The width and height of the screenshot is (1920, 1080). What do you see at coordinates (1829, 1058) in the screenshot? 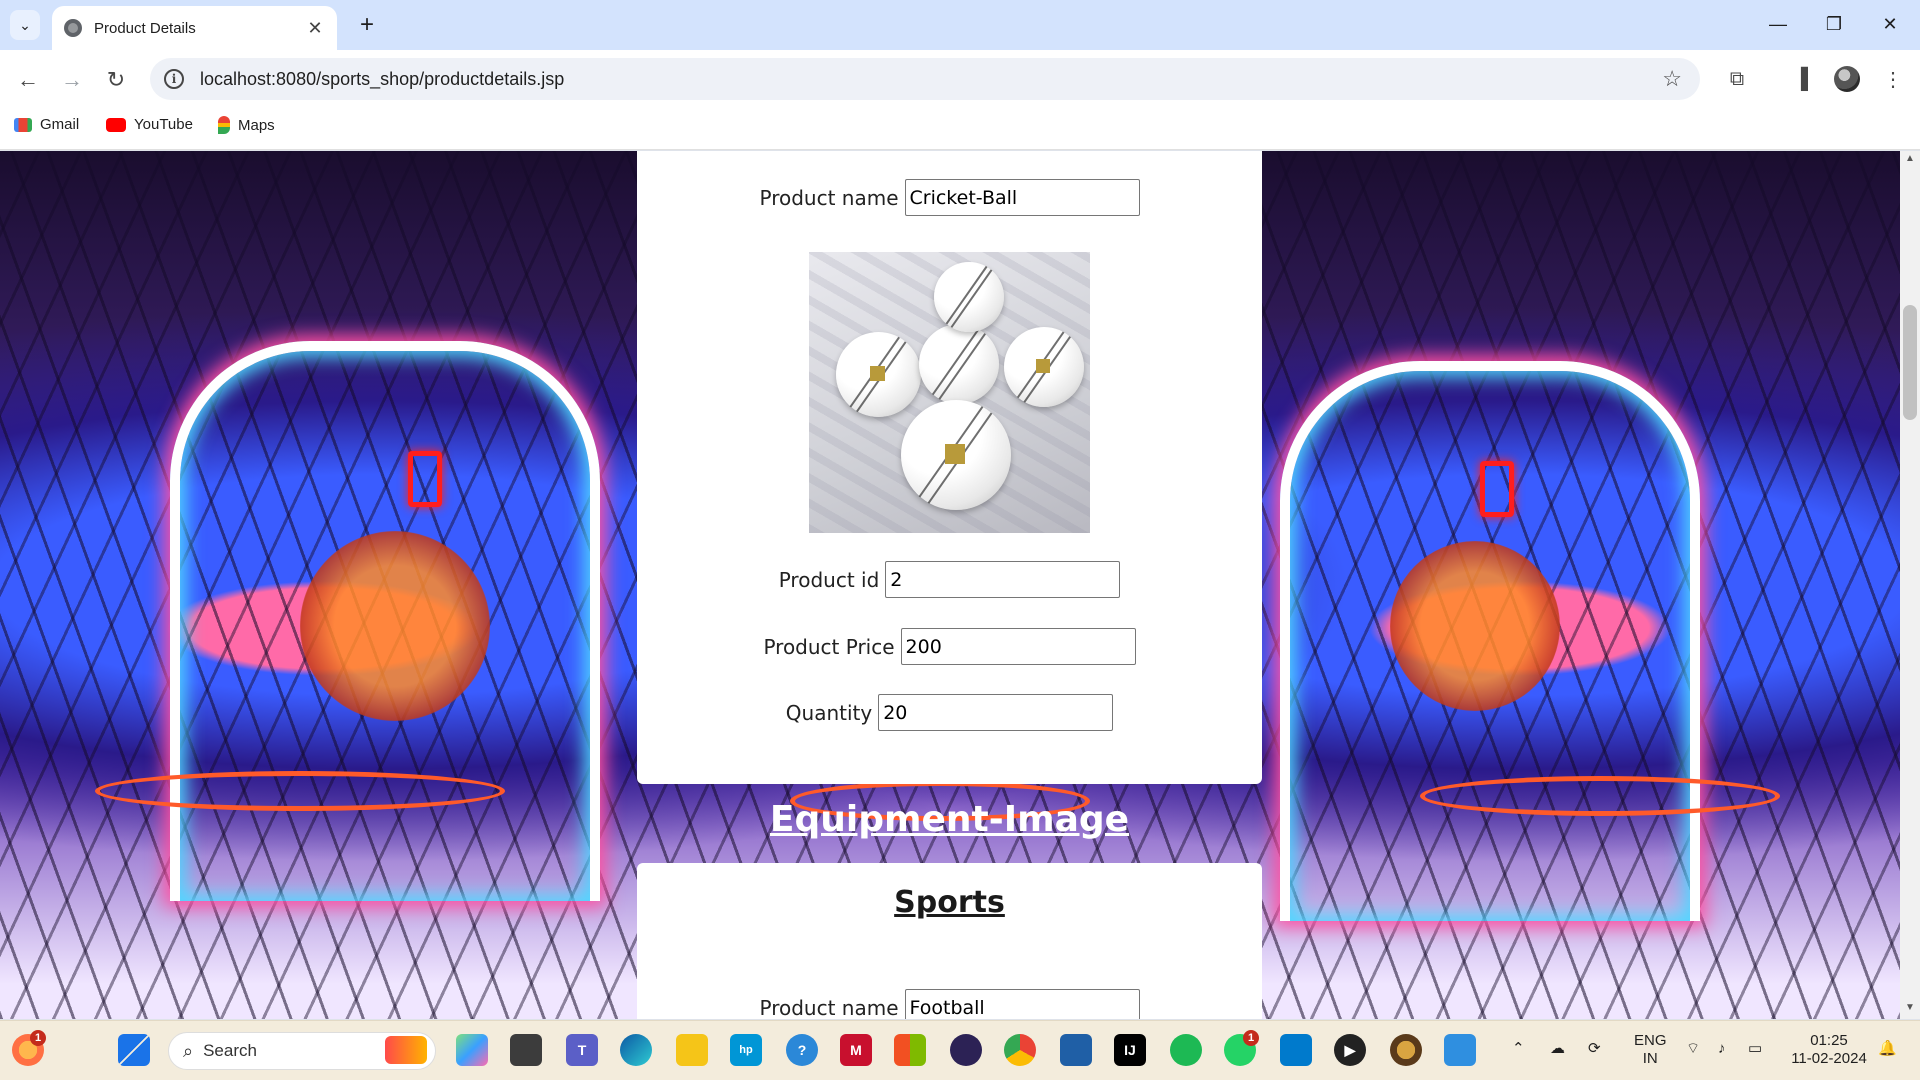
I see `clock-date: 11-02-2024` at bounding box center [1829, 1058].